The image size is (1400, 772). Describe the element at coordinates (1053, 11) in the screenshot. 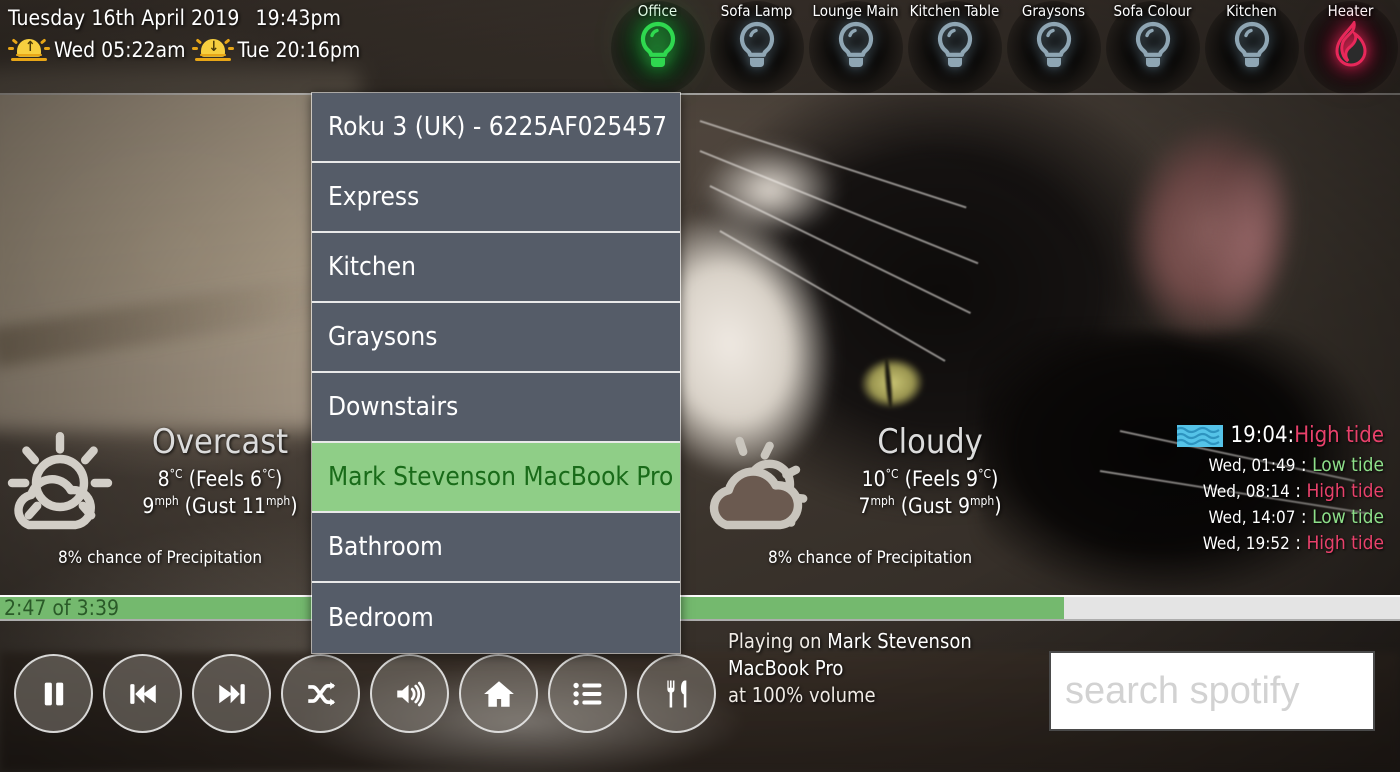

I see `light-label: Graysons` at that location.